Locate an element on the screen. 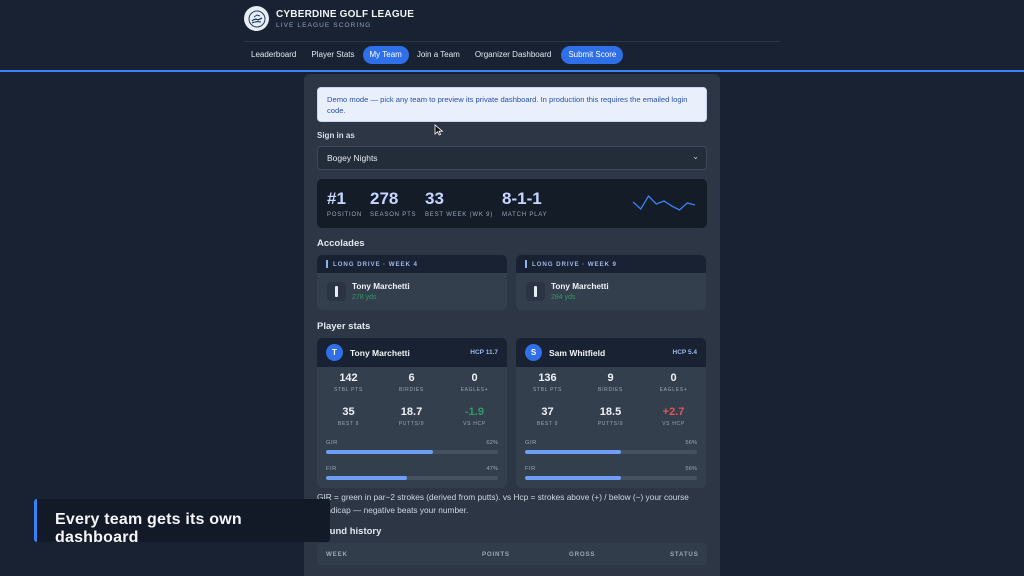 Image resolution: width=1024 pixels, height=576 pixels. stat-label: EAGLES+ is located at coordinates (673, 390).